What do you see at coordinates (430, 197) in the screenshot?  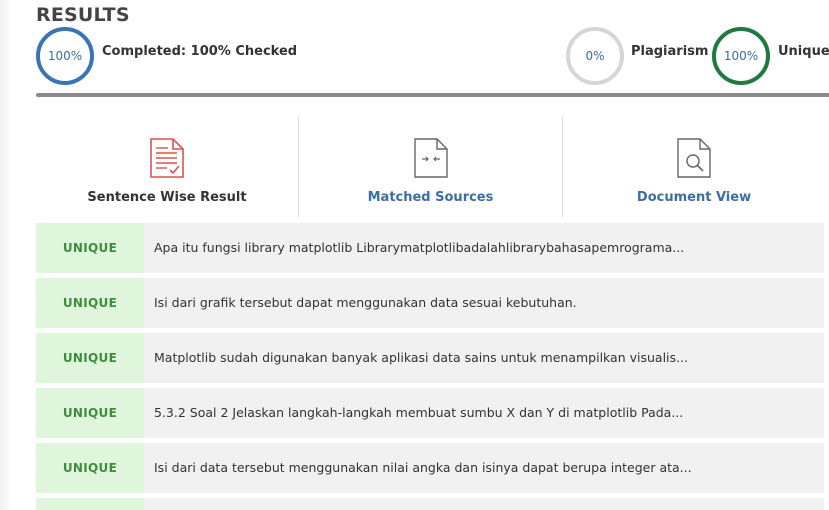 I see `tab-matched-sources-label: Matched Sources` at bounding box center [430, 197].